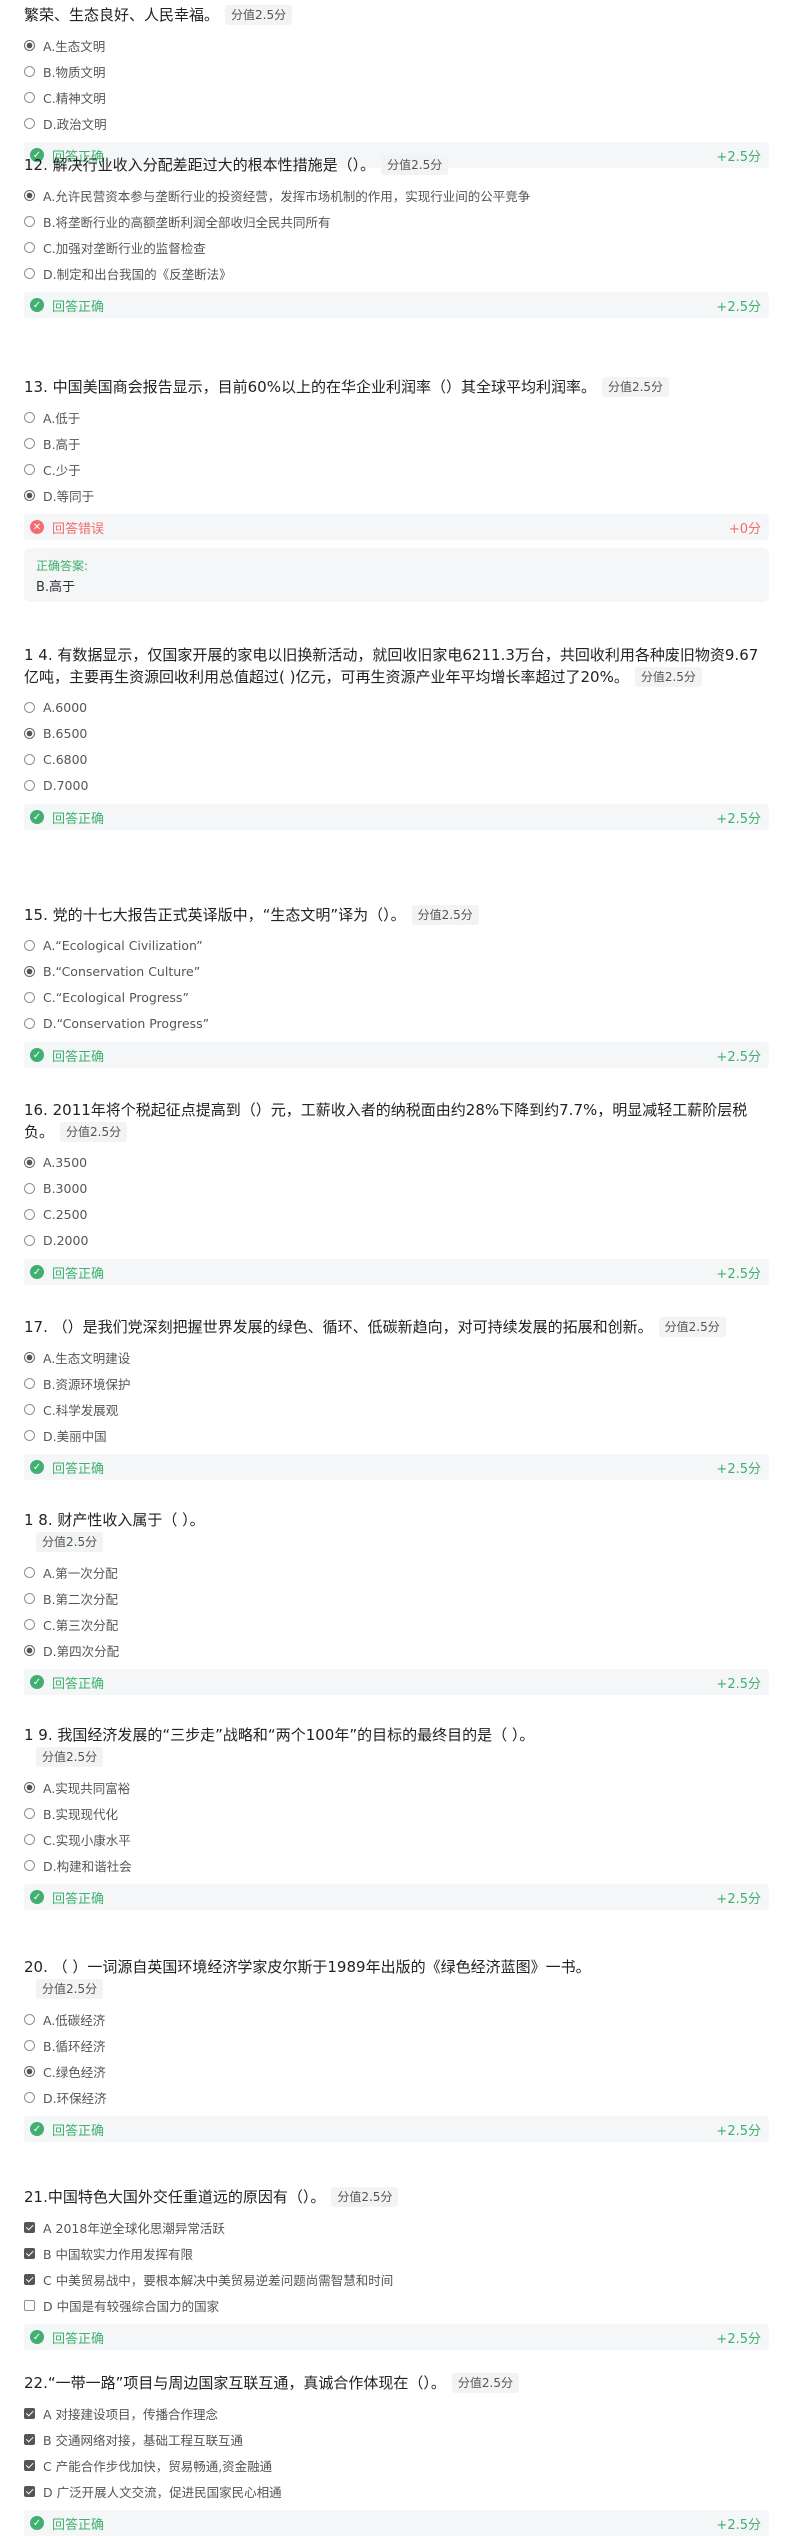 The height and width of the screenshot is (2536, 793). I want to click on option-label: D.美丽中国, so click(75, 1436).